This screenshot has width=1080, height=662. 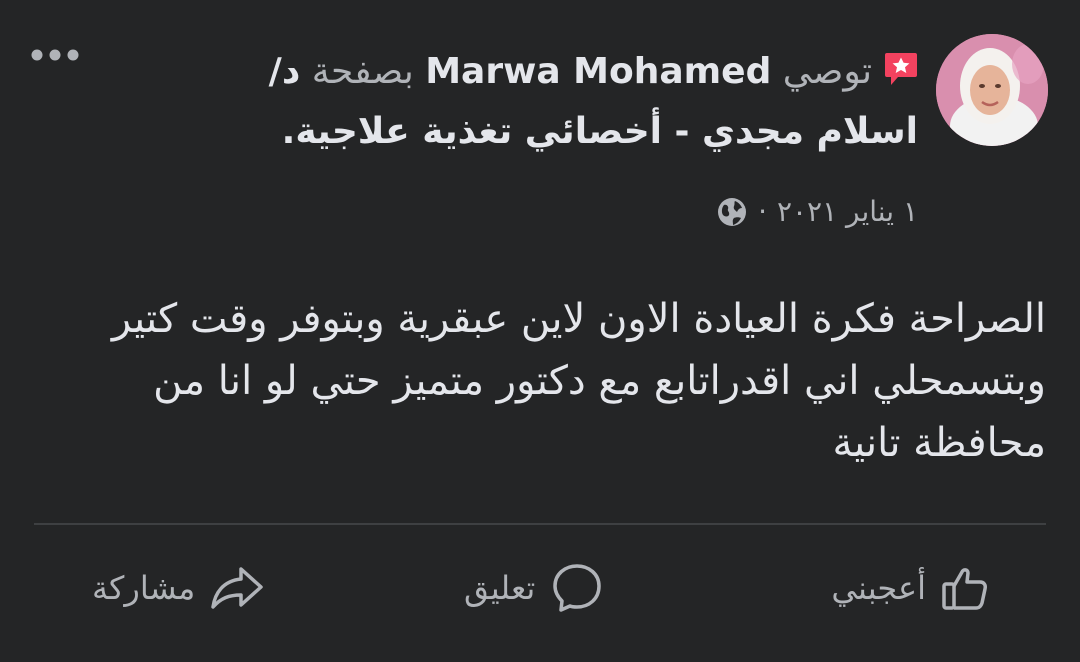 What do you see at coordinates (237, 588) in the screenshot?
I see `share-arrow-icon` at bounding box center [237, 588].